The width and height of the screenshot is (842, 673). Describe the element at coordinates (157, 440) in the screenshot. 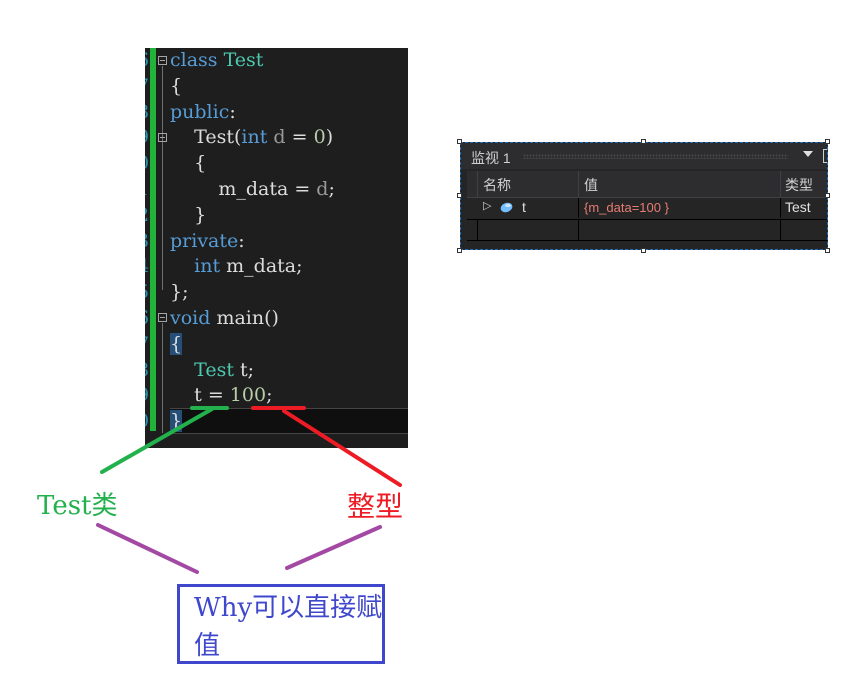

I see `arrow-green` at that location.